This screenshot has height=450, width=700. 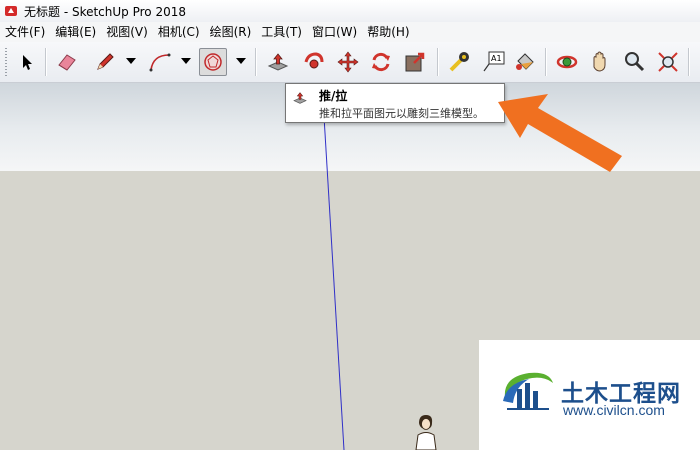 What do you see at coordinates (614, 410) in the screenshot?
I see `watermark-url: www.civilcn.com` at bounding box center [614, 410].